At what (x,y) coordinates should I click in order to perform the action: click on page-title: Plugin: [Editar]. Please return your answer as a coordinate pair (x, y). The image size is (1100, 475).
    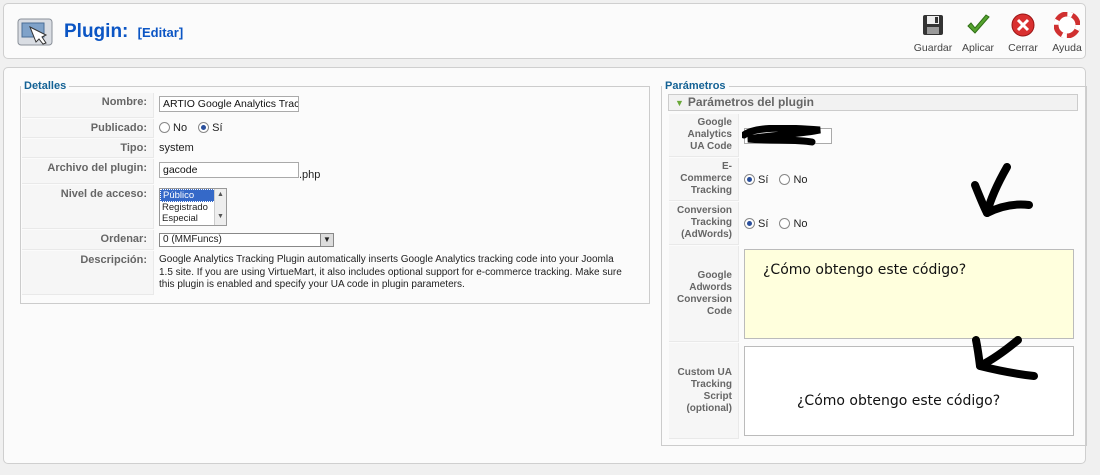
    Looking at the image, I should click on (123, 32).